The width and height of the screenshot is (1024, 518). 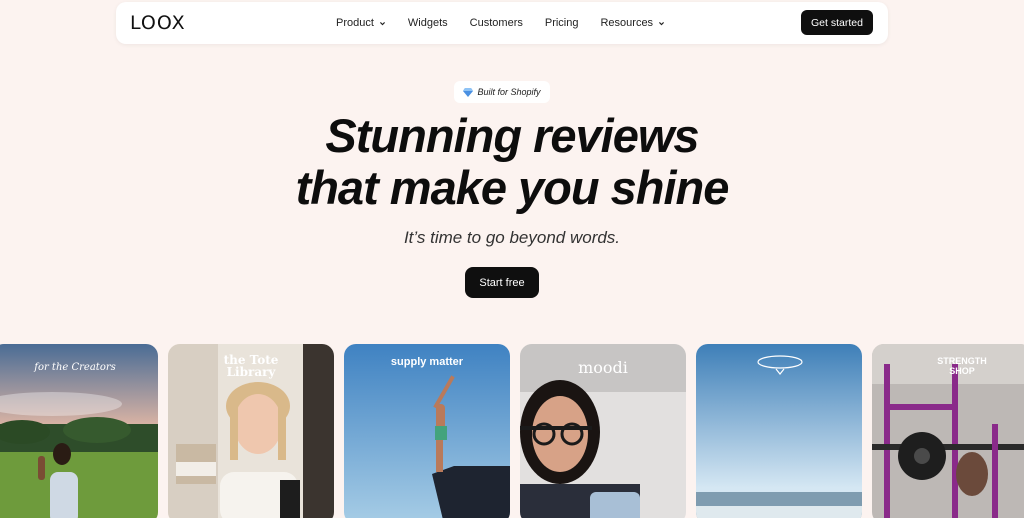 I want to click on get-started-button: Get started, so click(x=837, y=22).